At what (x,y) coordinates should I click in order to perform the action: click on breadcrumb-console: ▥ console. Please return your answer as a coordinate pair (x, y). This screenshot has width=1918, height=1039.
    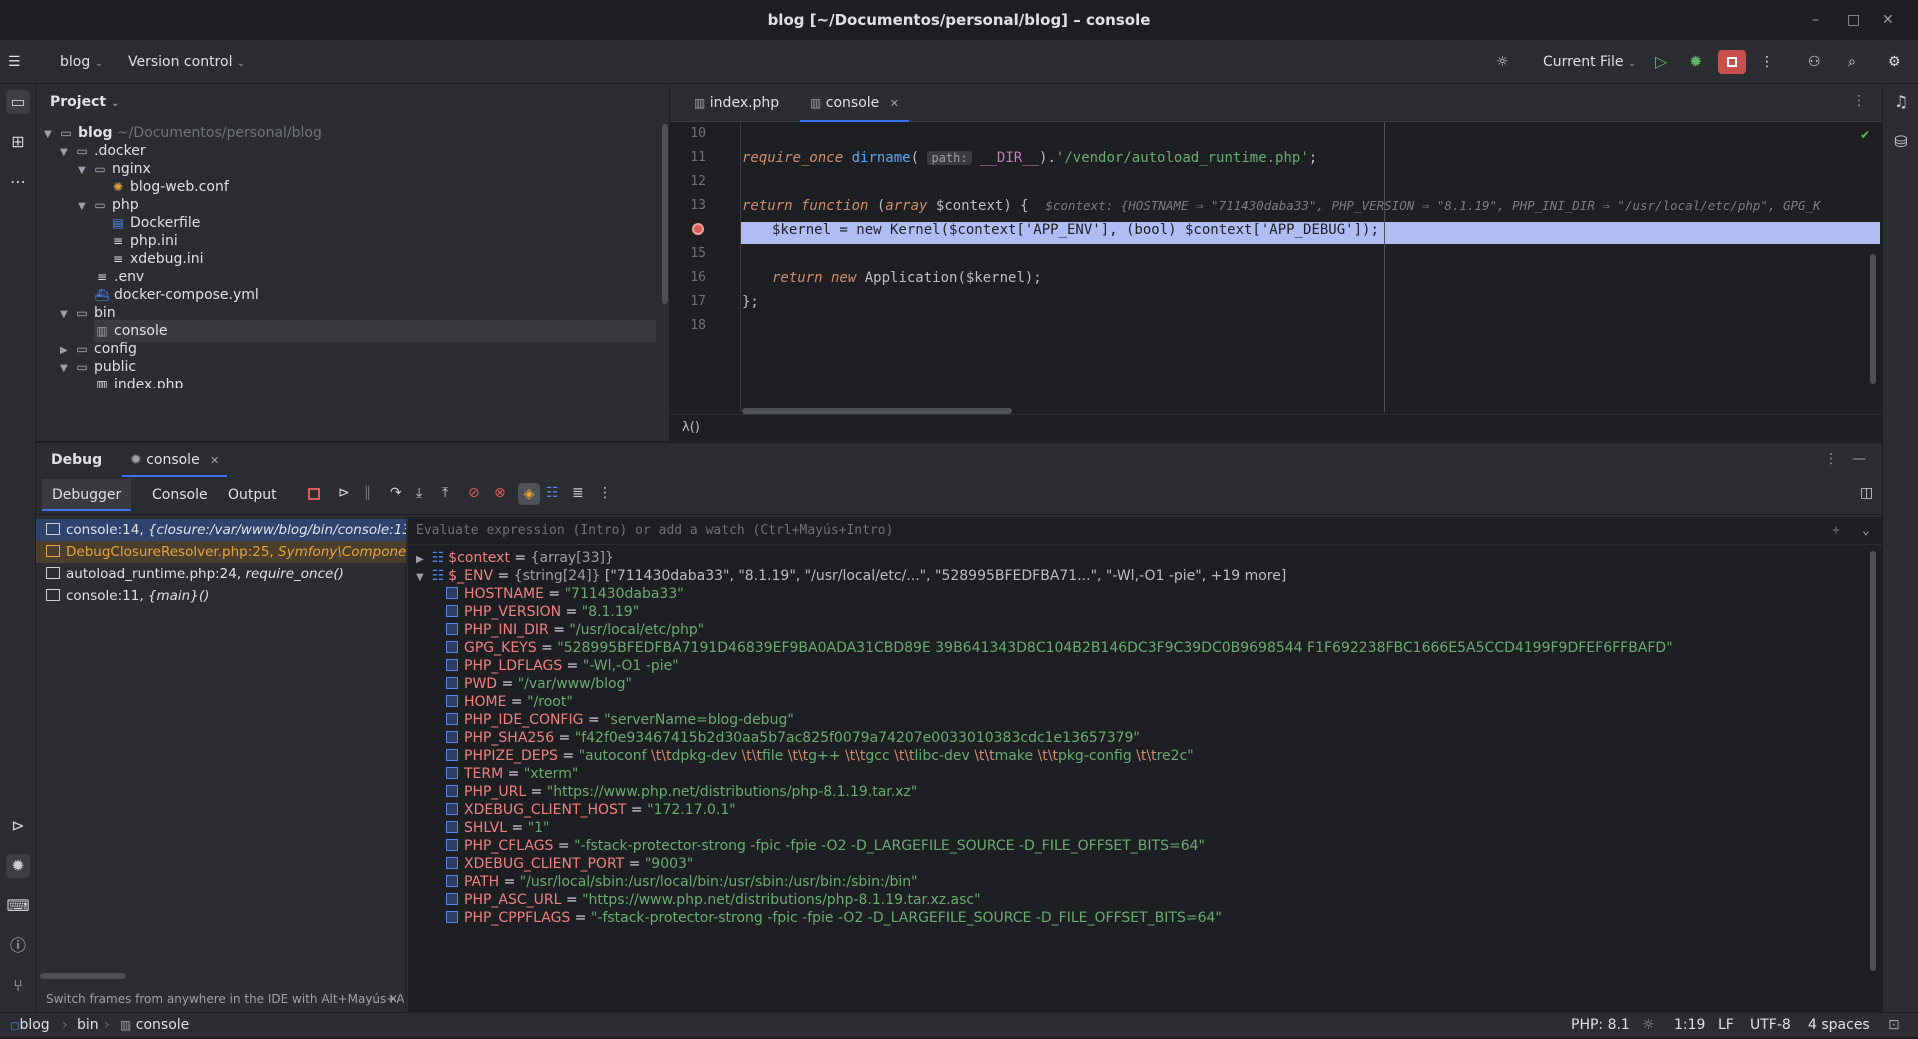
    Looking at the image, I should click on (154, 1025).